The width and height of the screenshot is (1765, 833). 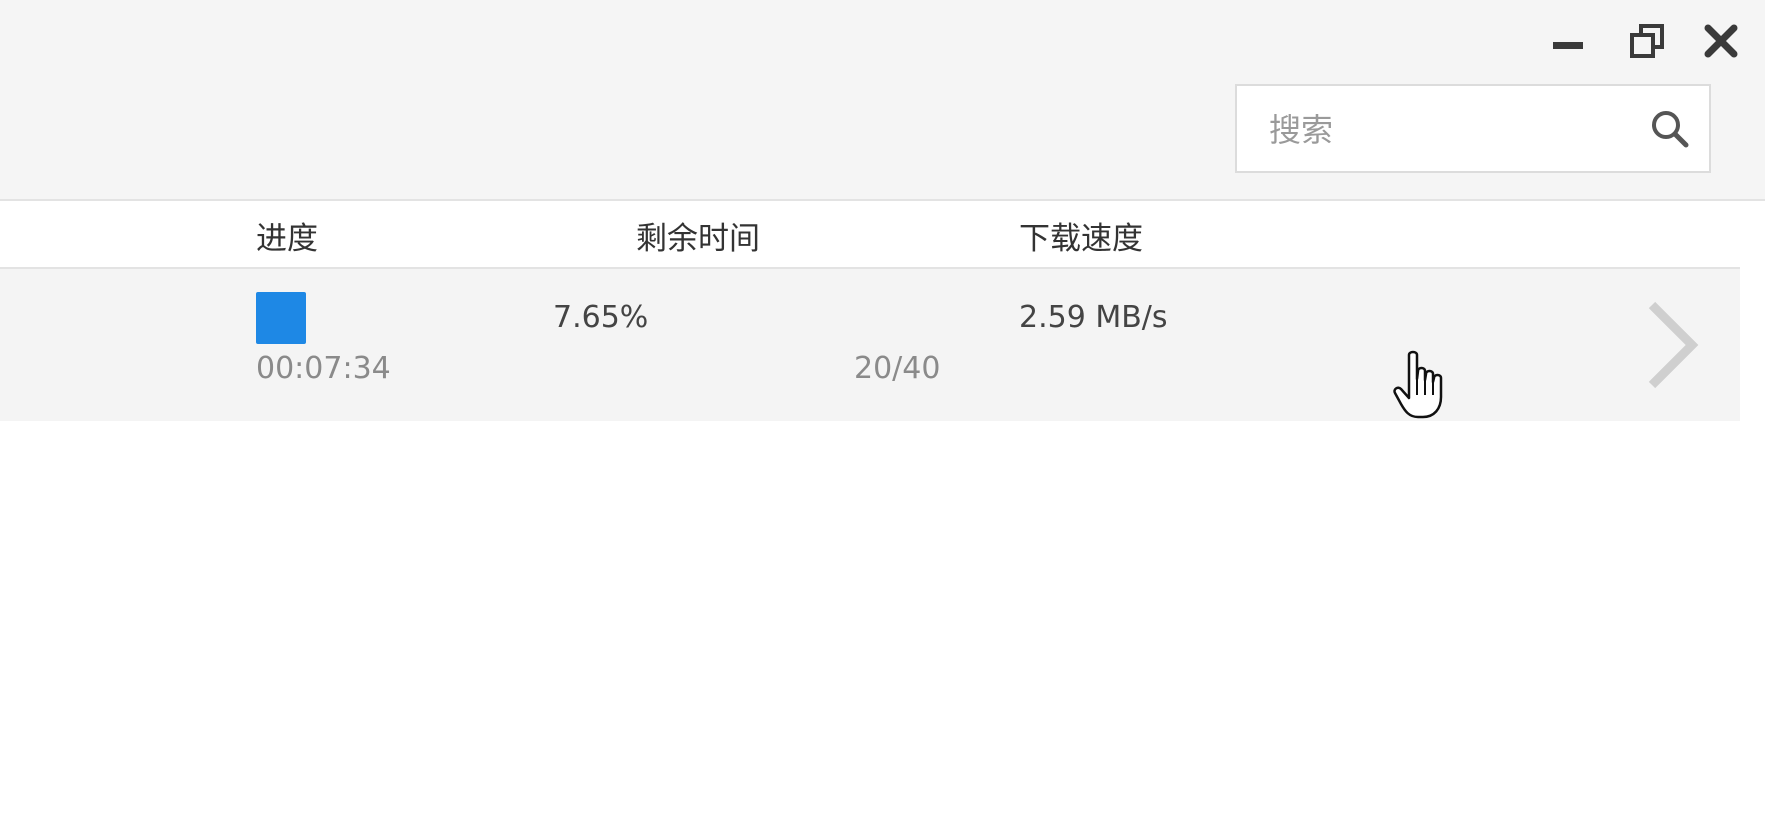 What do you see at coordinates (1670, 129) in the screenshot?
I see `search-icon` at bounding box center [1670, 129].